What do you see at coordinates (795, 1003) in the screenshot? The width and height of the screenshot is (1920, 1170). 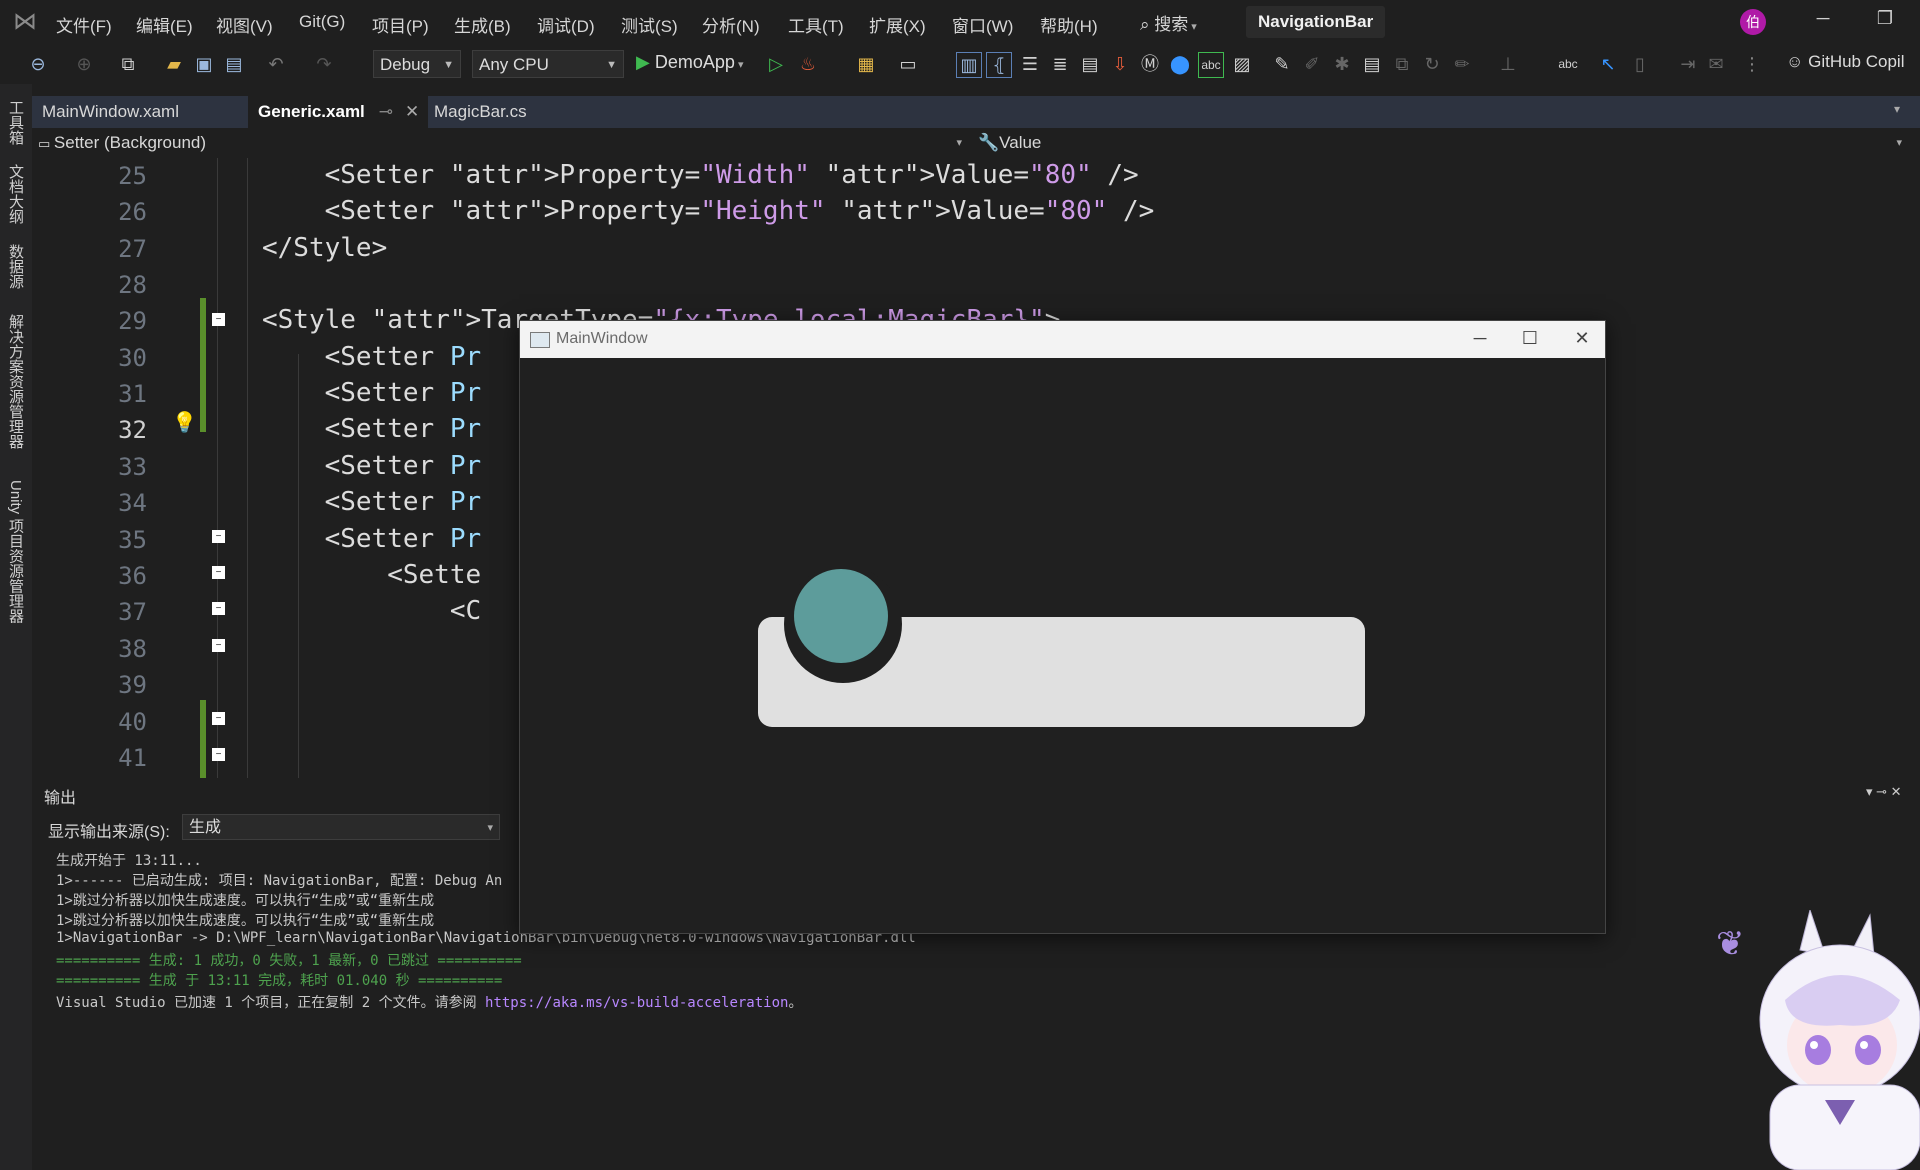 I see `output-line-end: 。` at bounding box center [795, 1003].